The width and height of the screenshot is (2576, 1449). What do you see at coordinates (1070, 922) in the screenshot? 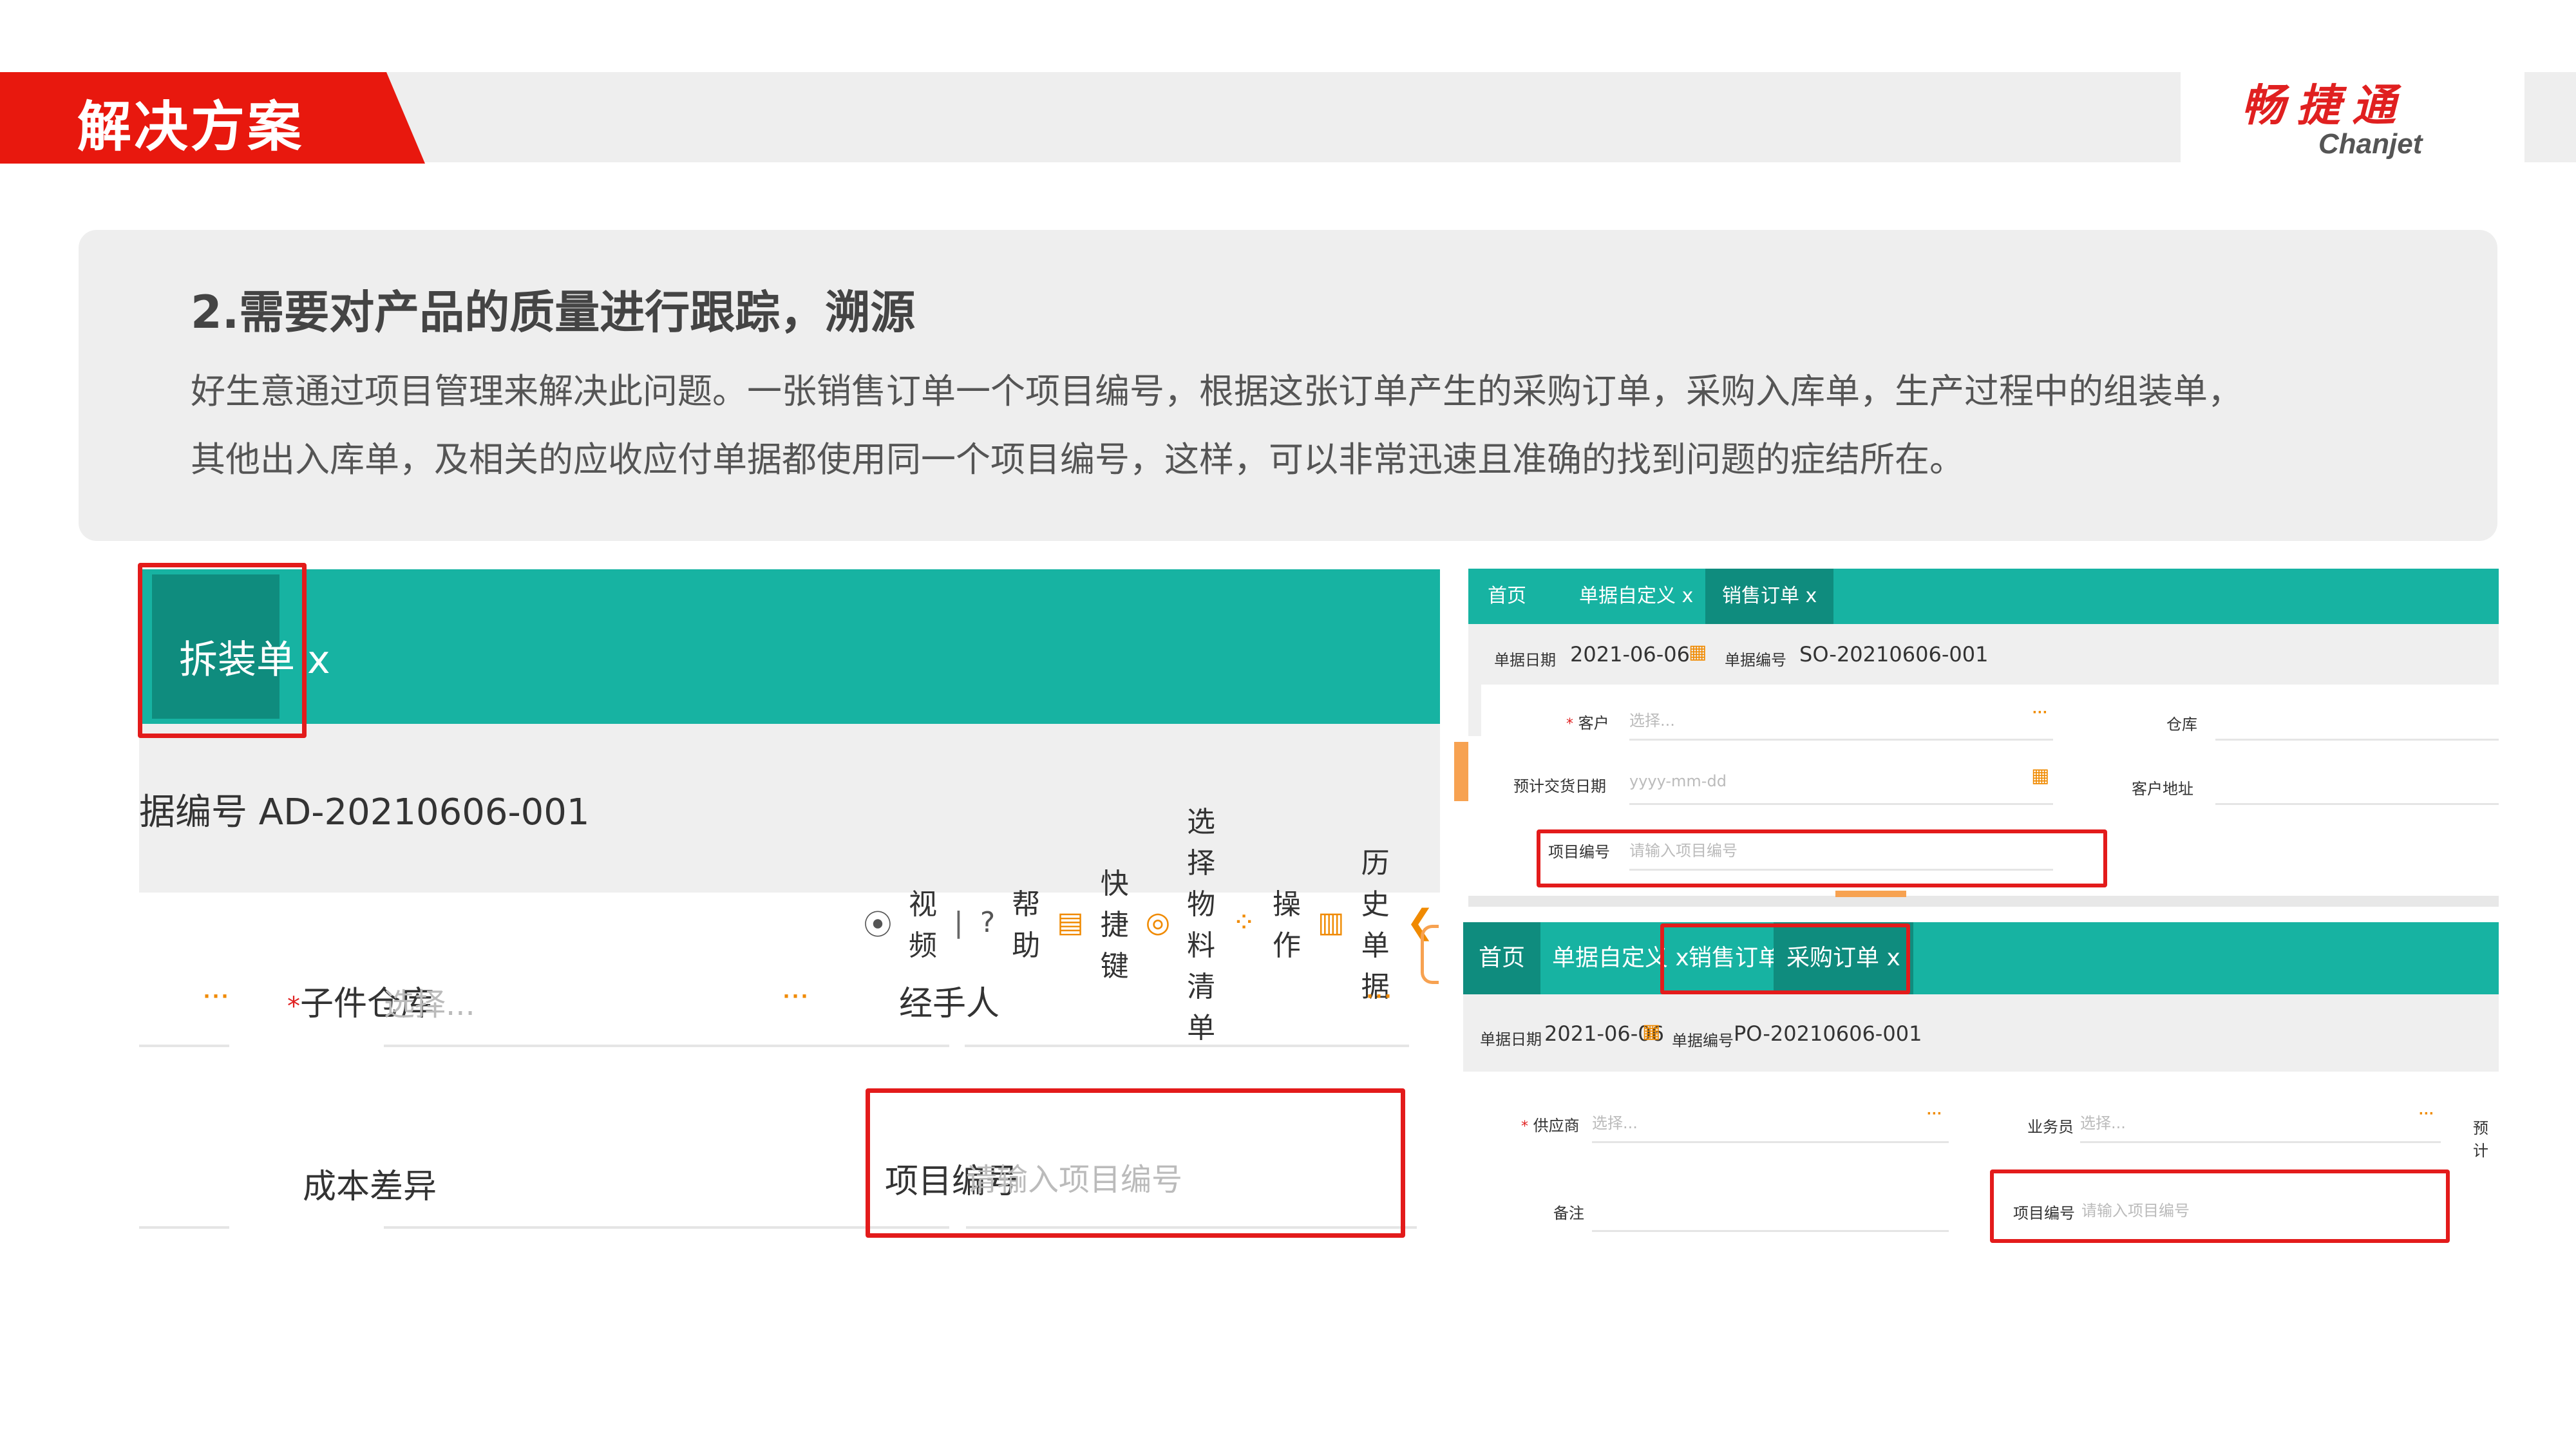
I see `keyboard-icon: ▤` at bounding box center [1070, 922].